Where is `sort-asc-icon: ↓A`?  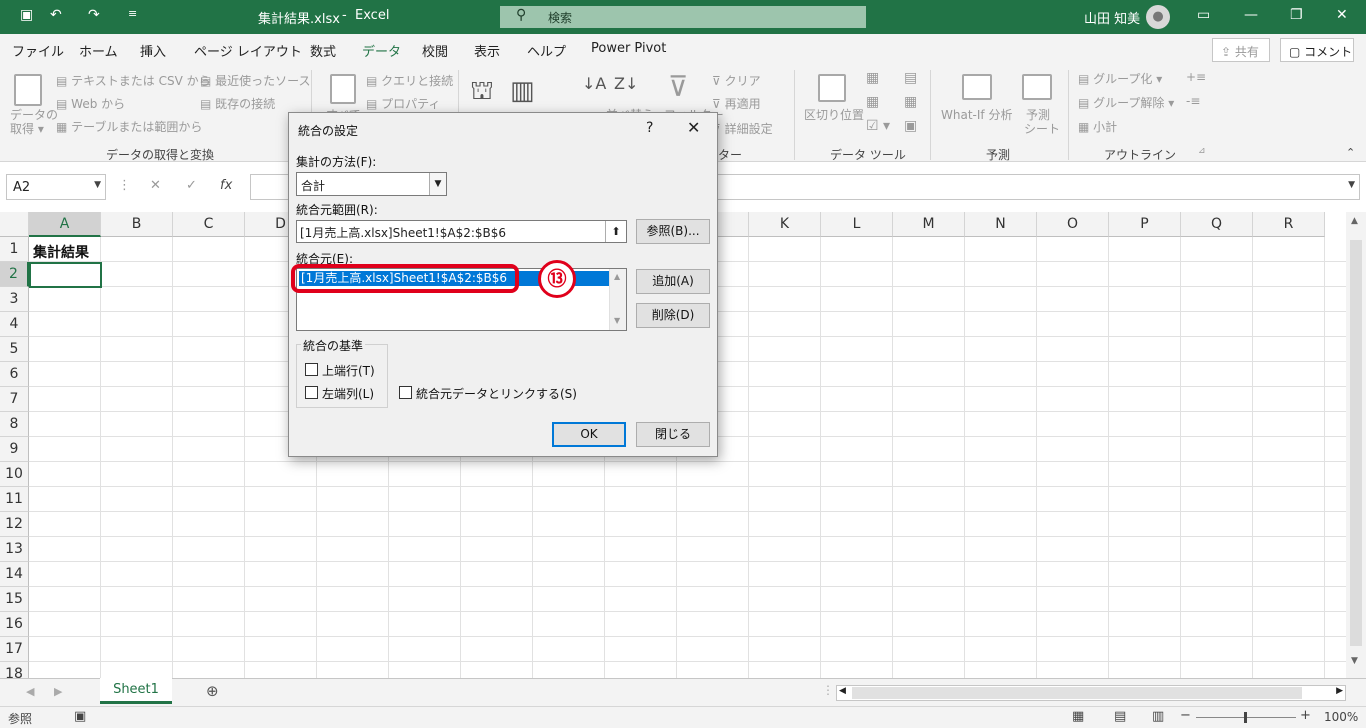 sort-asc-icon: ↓A is located at coordinates (594, 83).